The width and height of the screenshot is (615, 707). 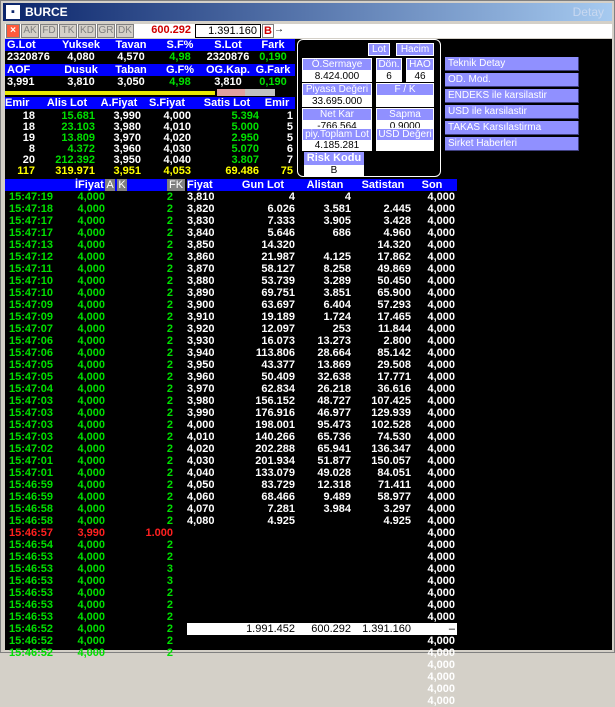 What do you see at coordinates (512, 80) in the screenshot?
I see `menu-item-1: OD. Mod.` at bounding box center [512, 80].